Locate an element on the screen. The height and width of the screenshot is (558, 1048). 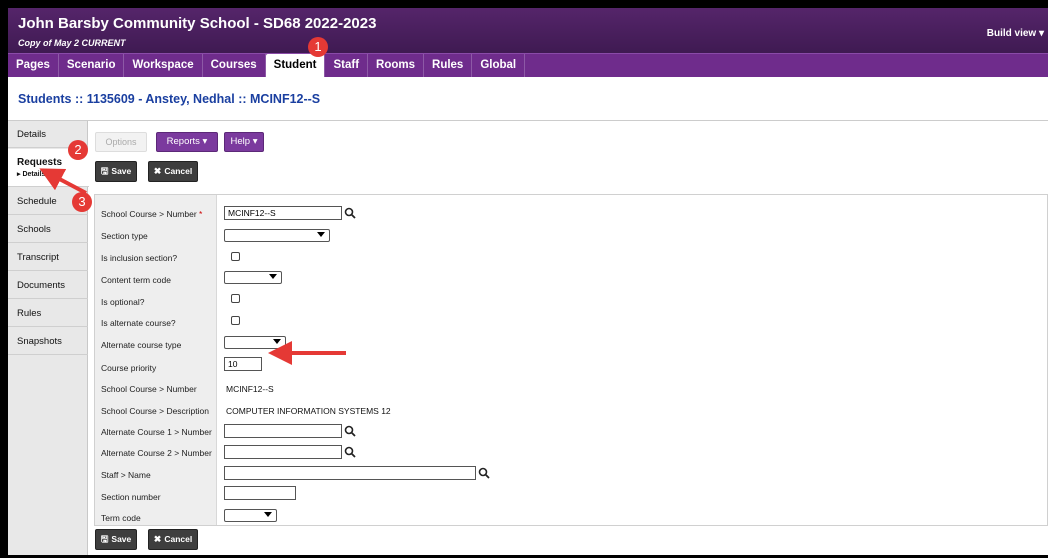
school-course-description-value: COMPUTER INFORMATION SYSTEMS 12 is located at coordinates (308, 411).